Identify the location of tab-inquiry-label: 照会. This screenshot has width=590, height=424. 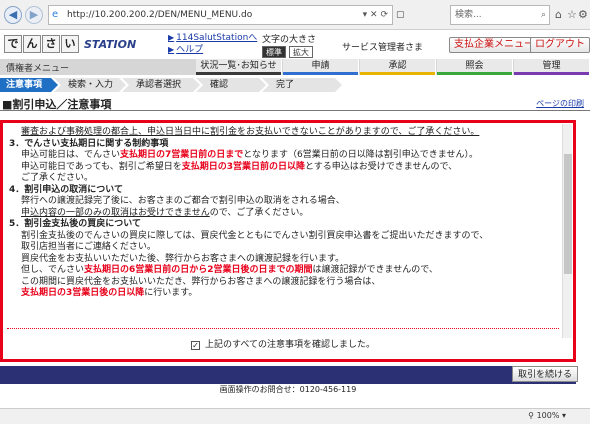
(474, 66).